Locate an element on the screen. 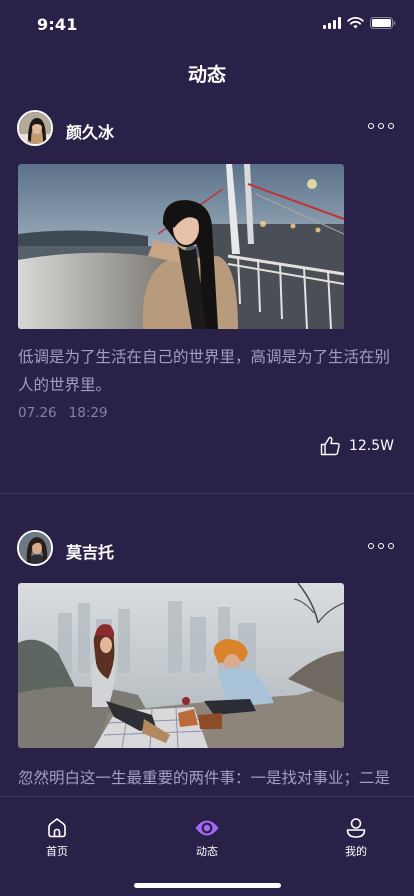  like-button: 12.5W is located at coordinates (357, 446).